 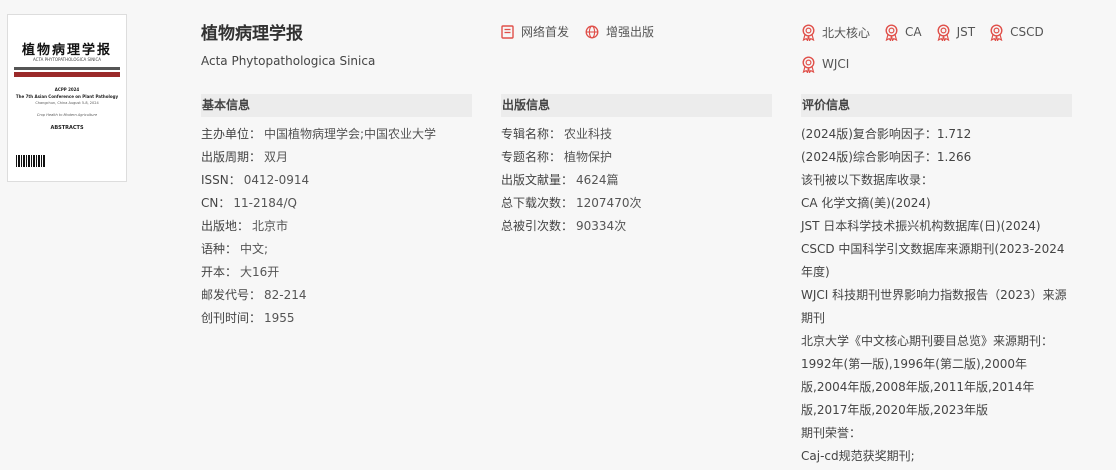 I want to click on cover-title-cn: 植物病理学报, so click(x=66, y=50).